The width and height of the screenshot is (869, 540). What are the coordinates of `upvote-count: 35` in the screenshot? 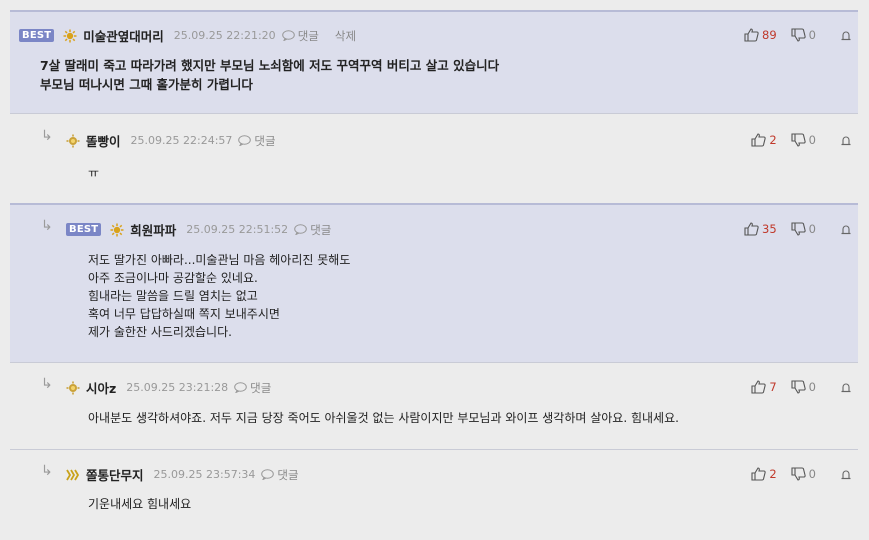 It's located at (769, 229).